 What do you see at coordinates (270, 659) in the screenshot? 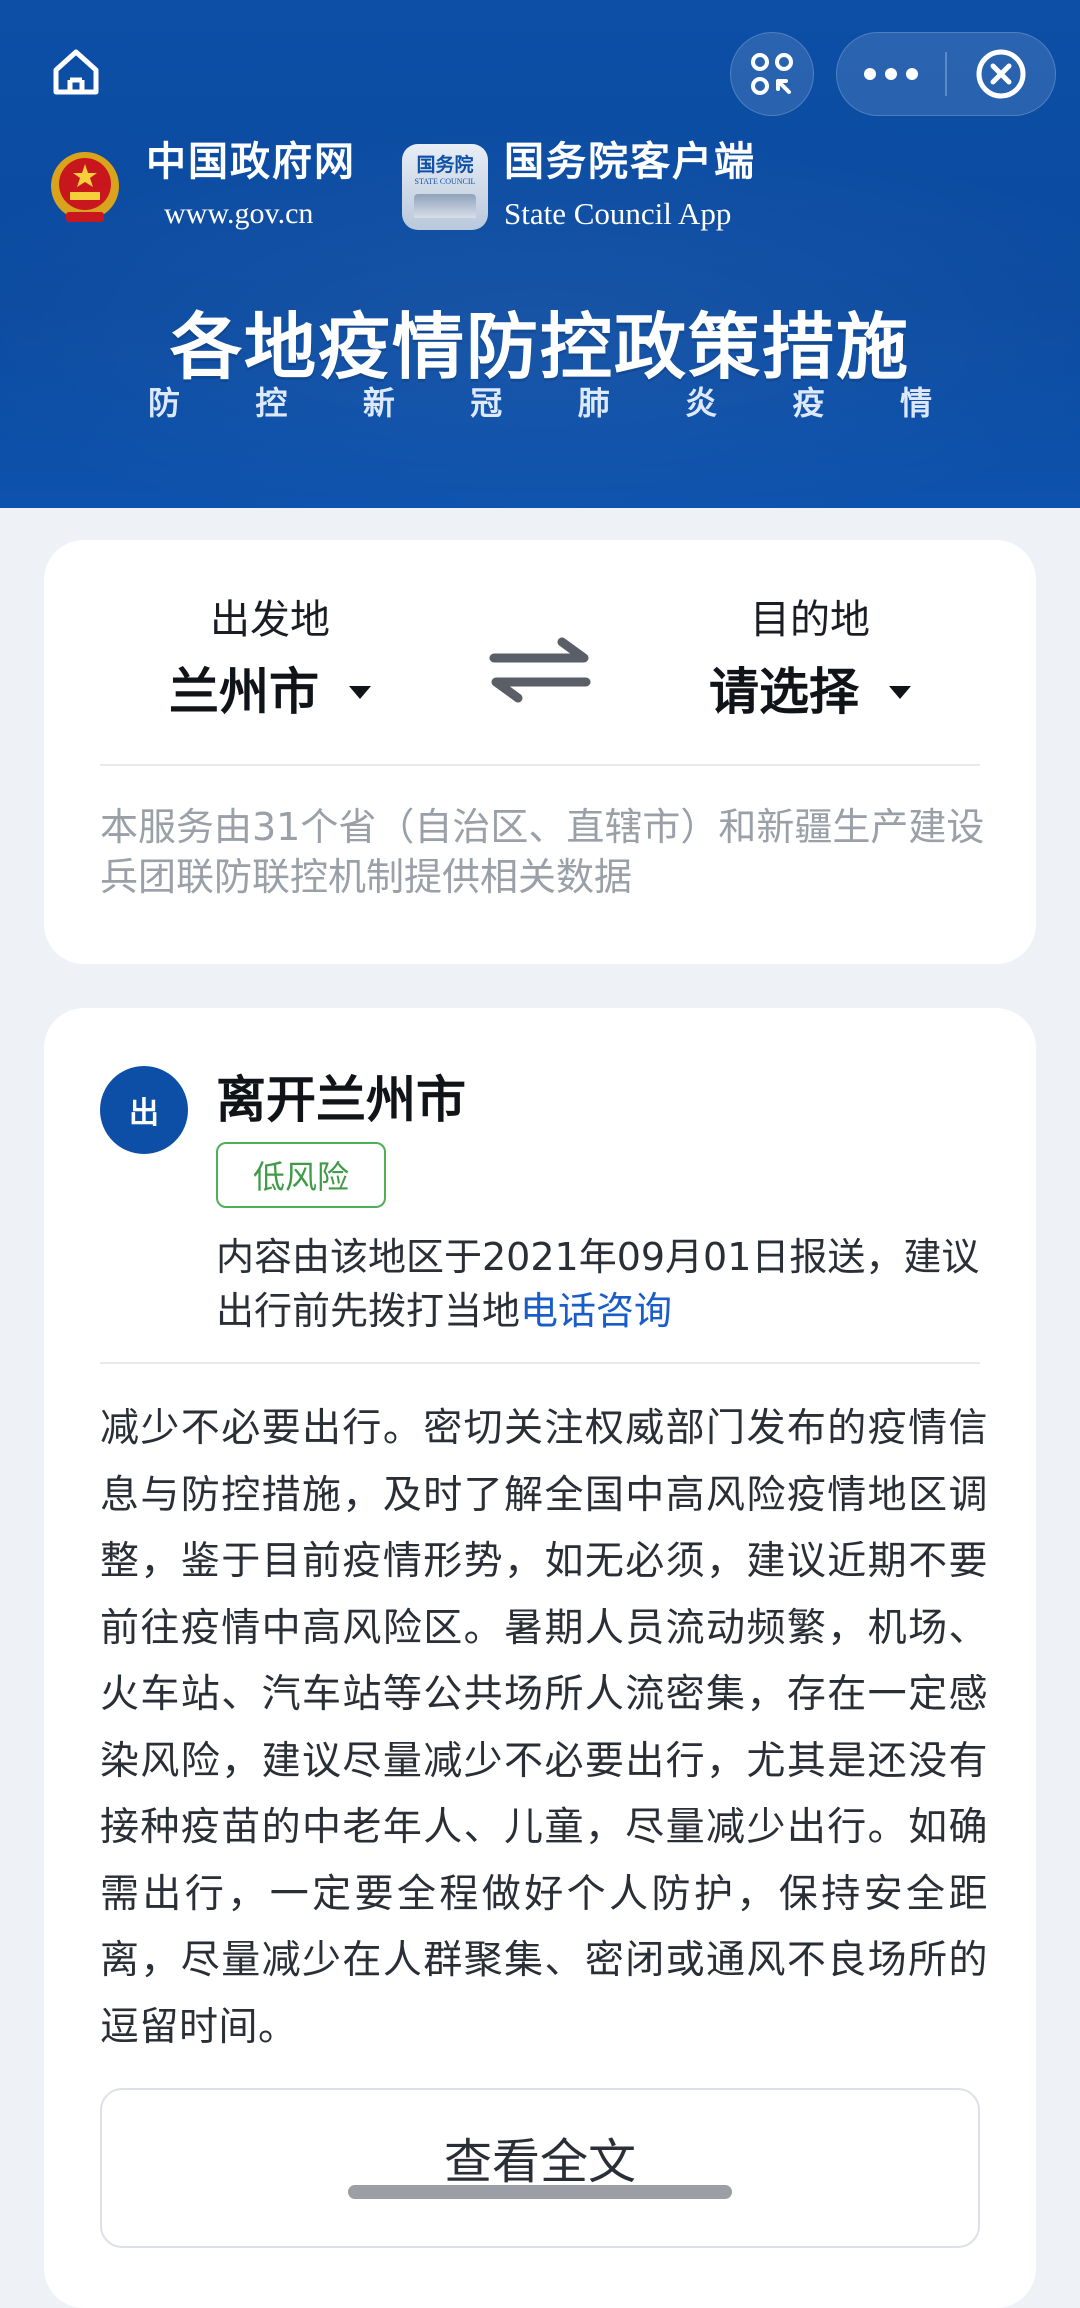
I see `departure-selector: 出发地 兰州市` at bounding box center [270, 659].